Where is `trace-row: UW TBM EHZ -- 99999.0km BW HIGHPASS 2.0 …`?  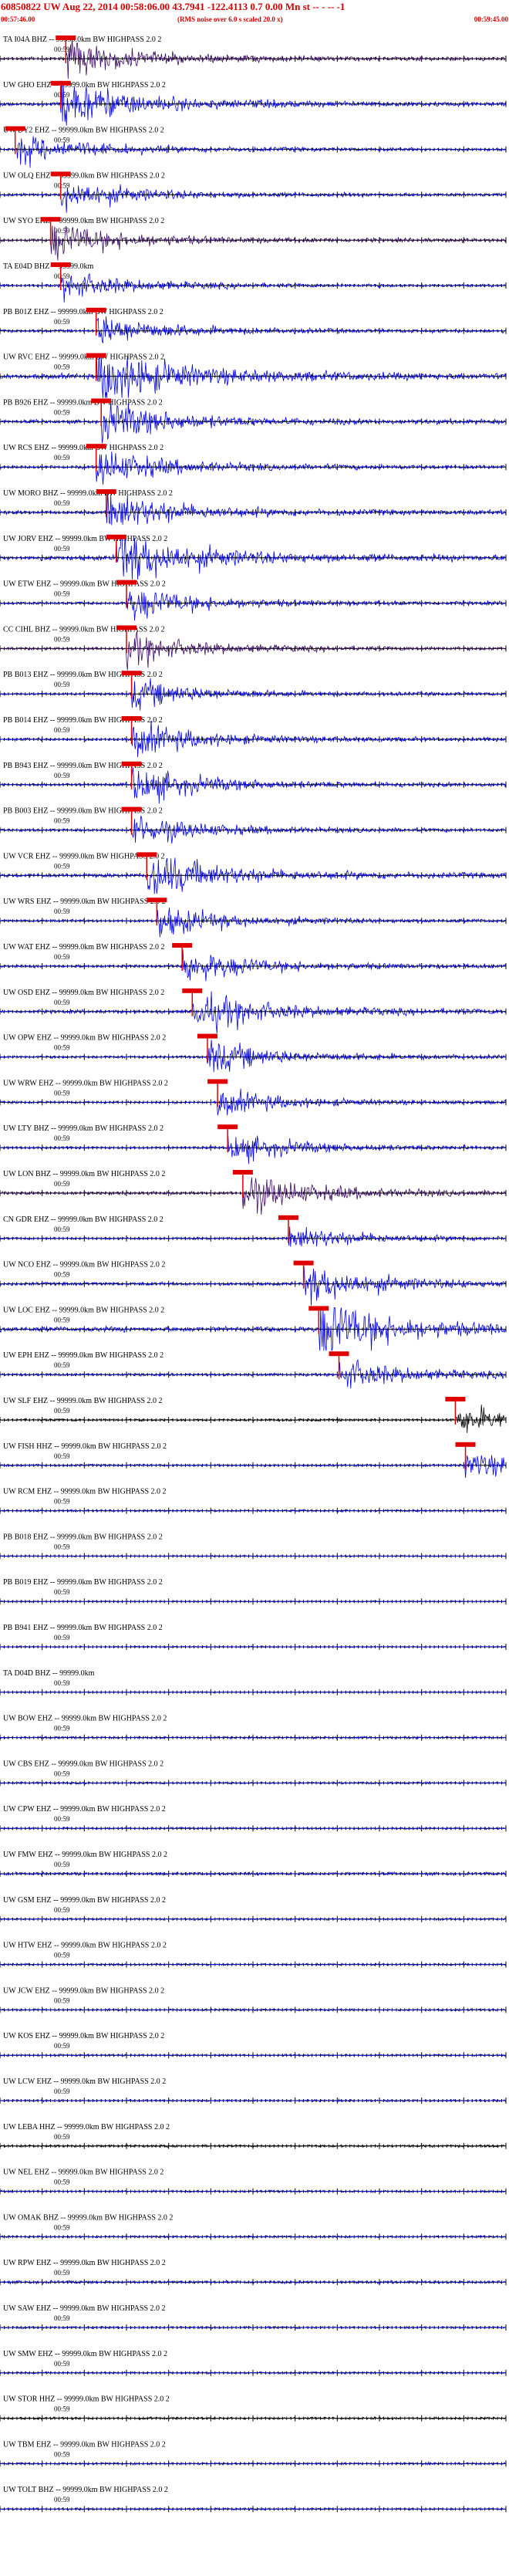
trace-row: UW TBM EHZ -- 99999.0km BW HIGHPASS 2.0 … is located at coordinates (253, 2453).